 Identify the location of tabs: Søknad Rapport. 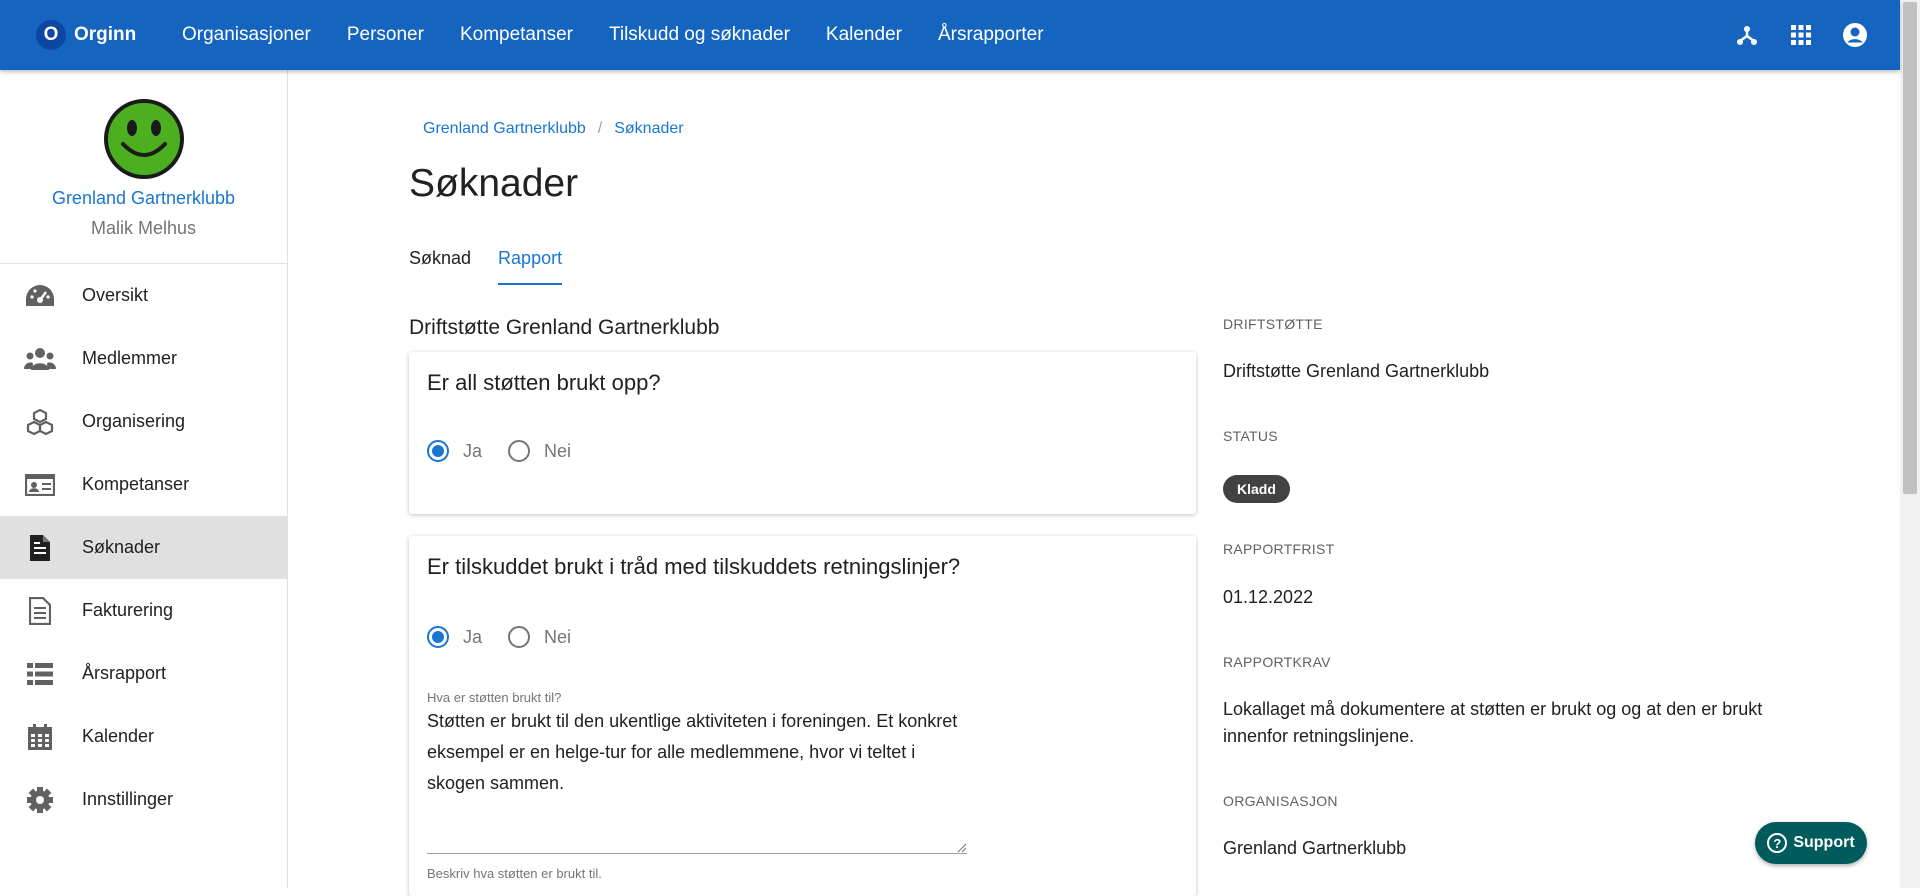
(499, 266).